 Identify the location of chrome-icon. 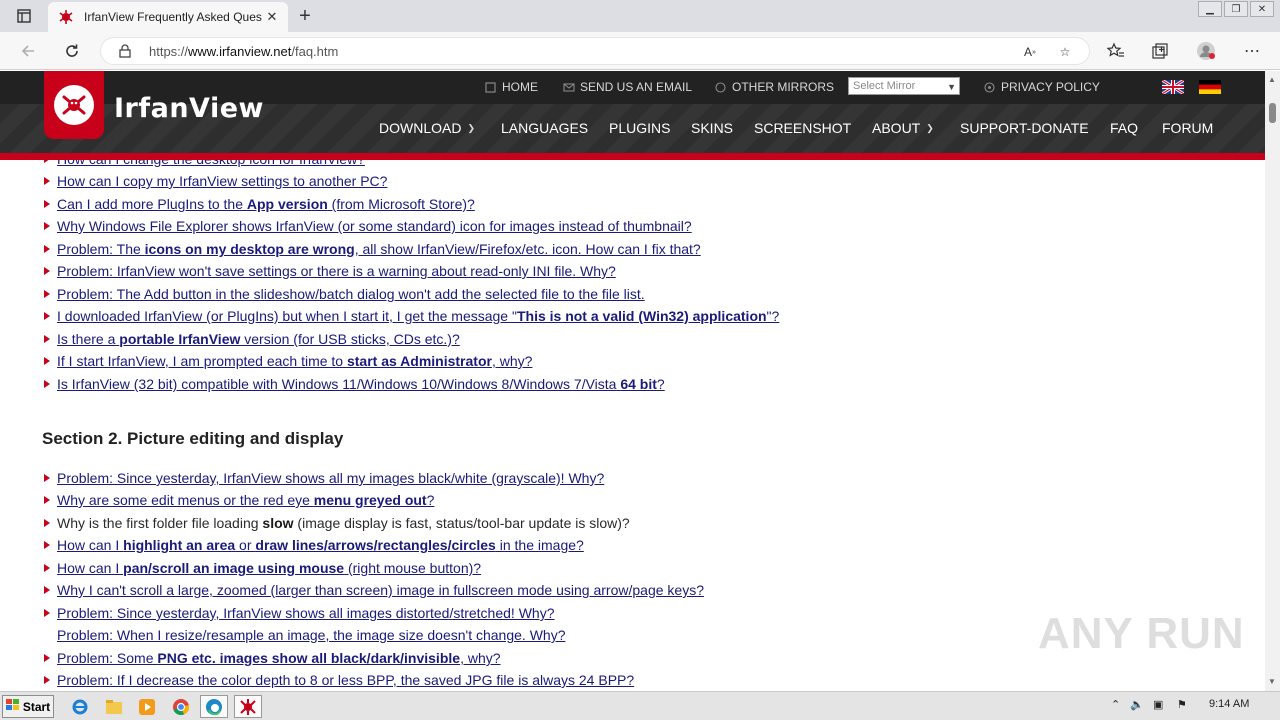
(181, 706).